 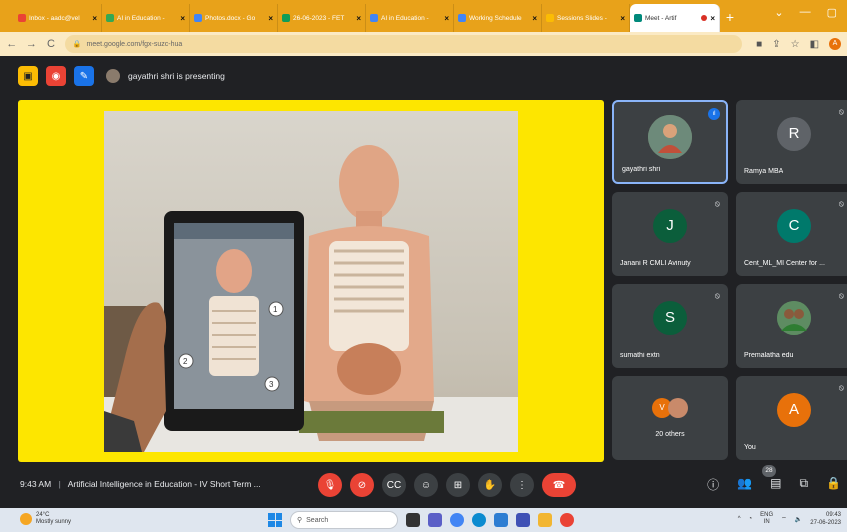 I want to click on tab-label: Working Schedule, so click(x=495, y=18).